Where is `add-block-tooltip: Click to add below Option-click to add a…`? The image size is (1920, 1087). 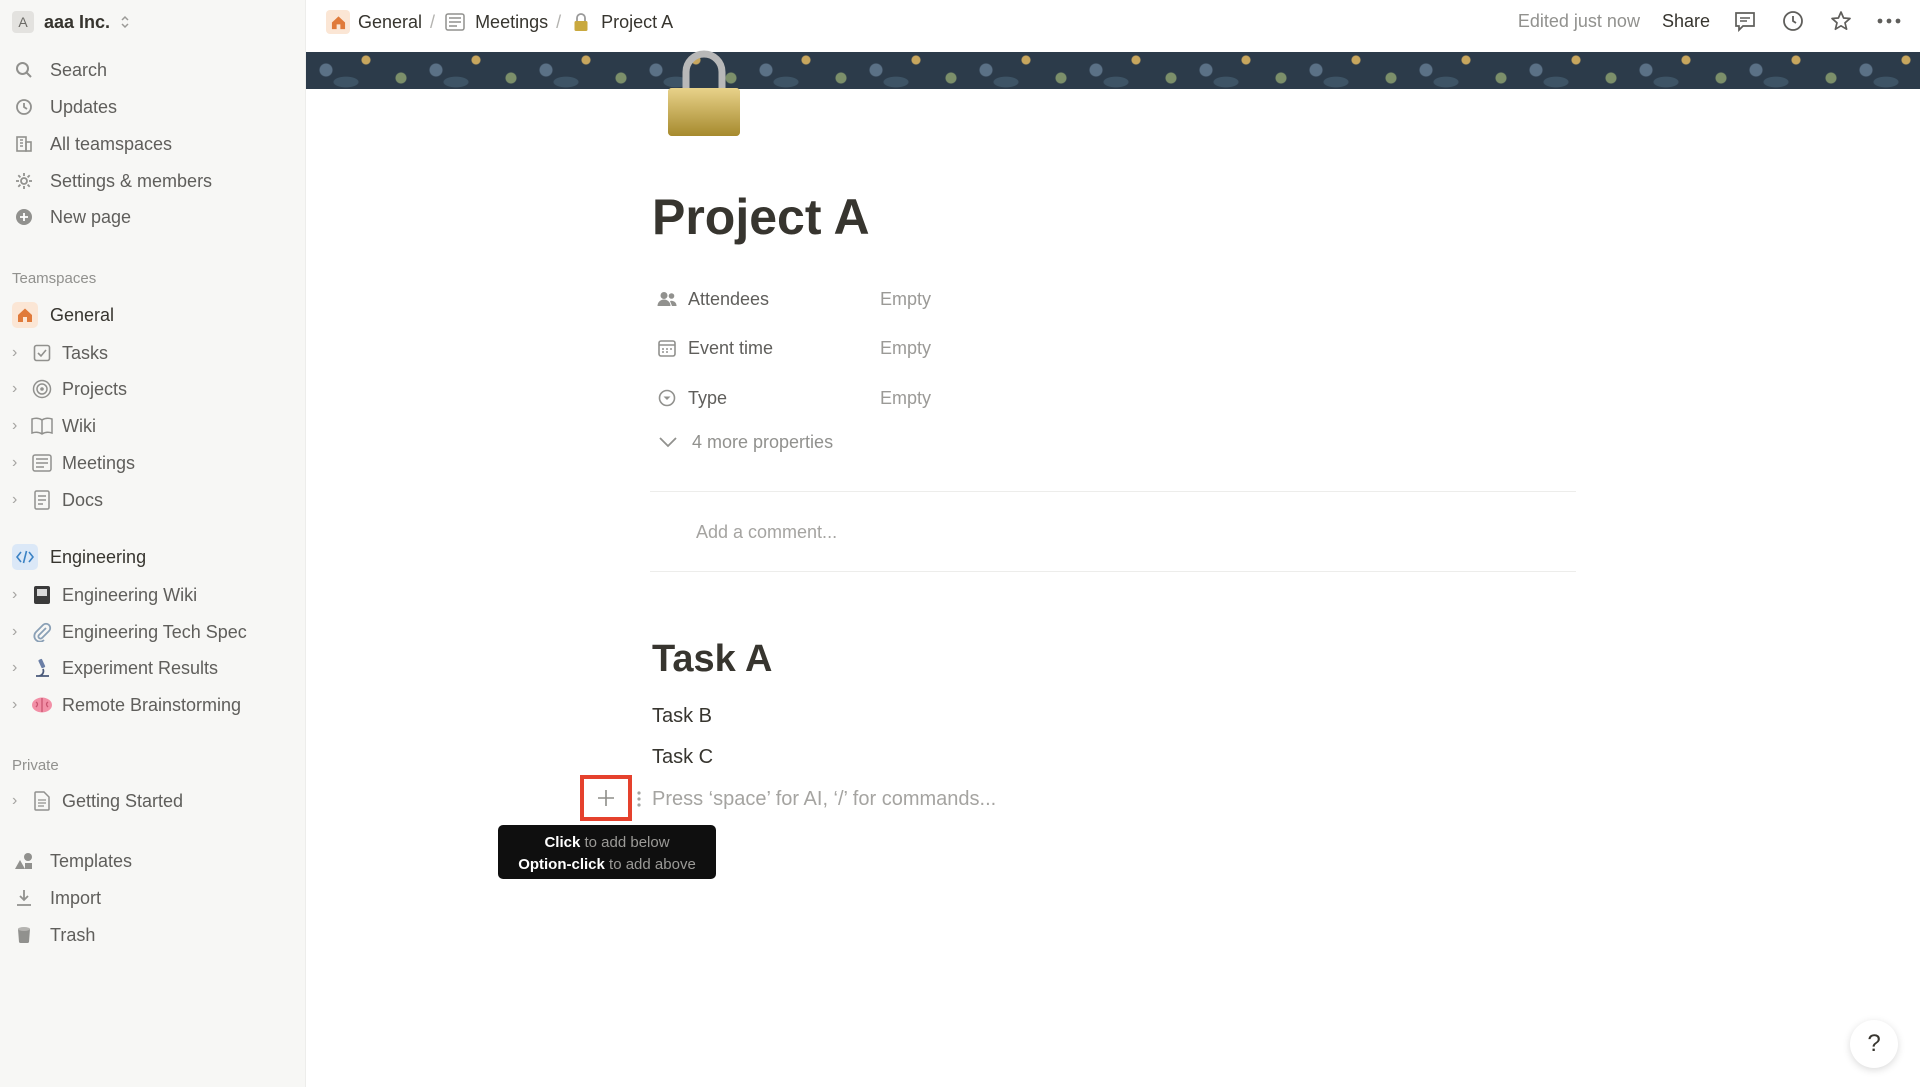
add-block-tooltip: Click to add below Option-click to add a… is located at coordinates (607, 852).